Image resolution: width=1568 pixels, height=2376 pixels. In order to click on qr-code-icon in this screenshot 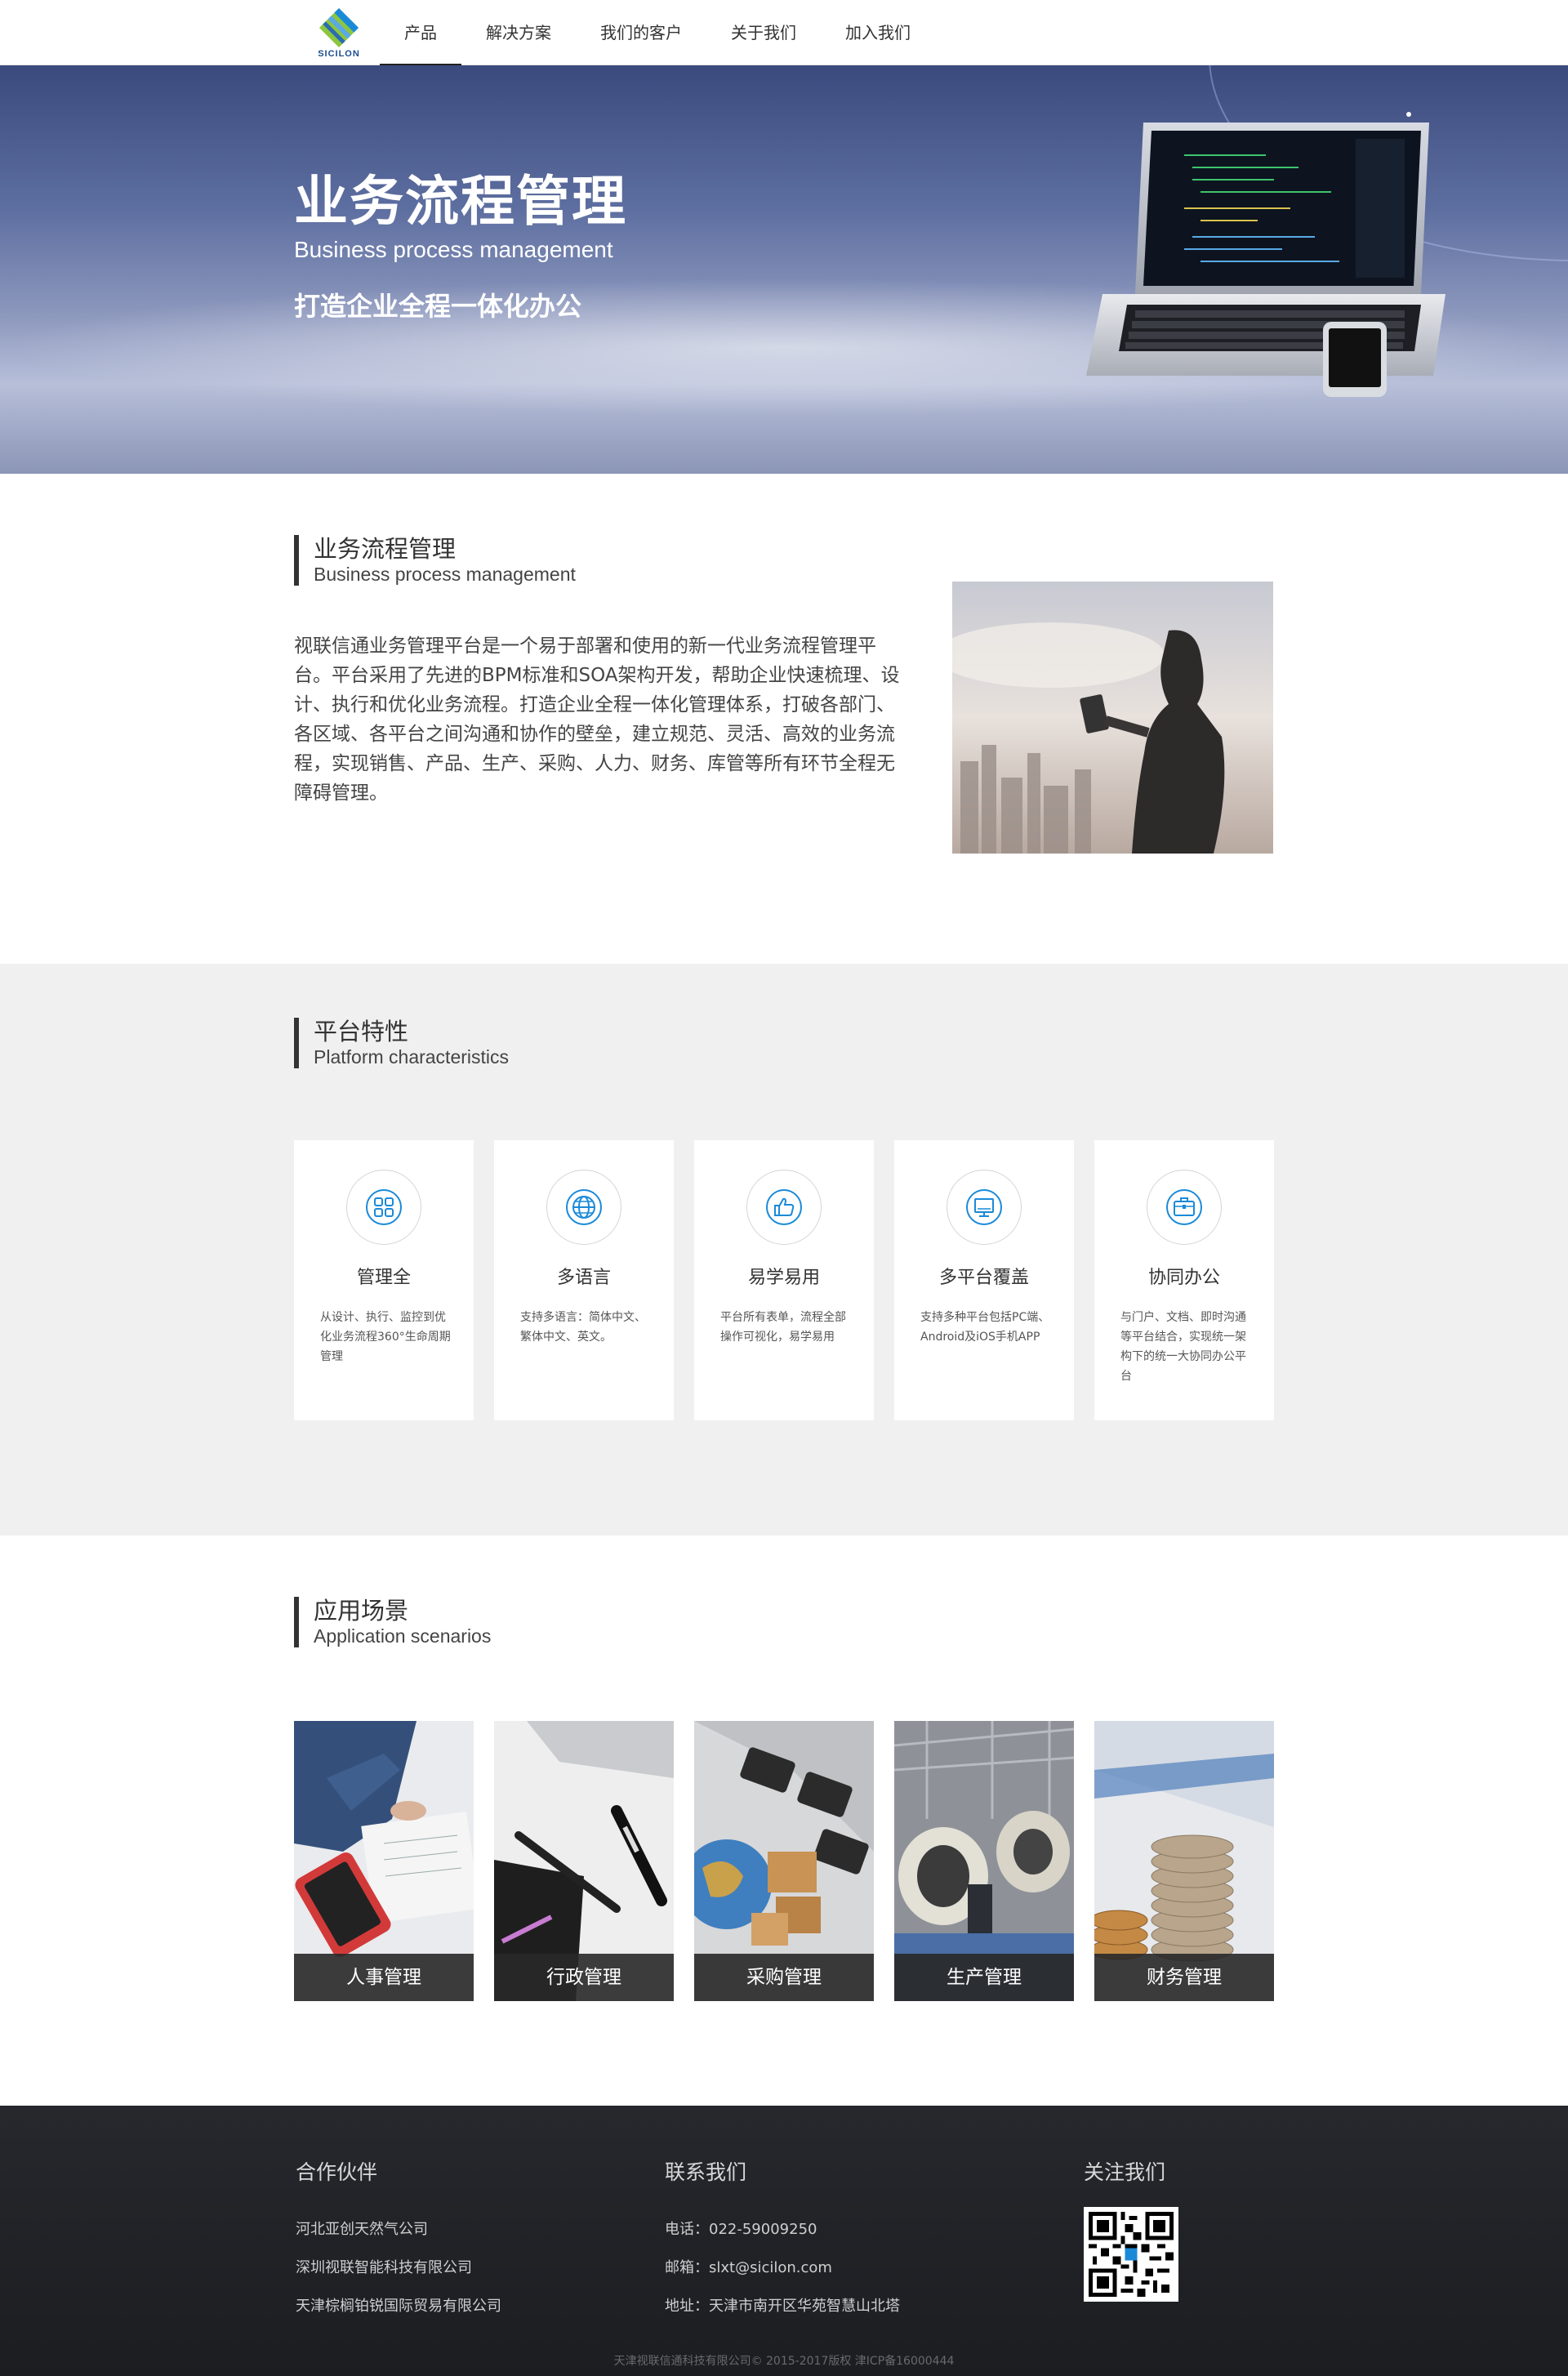, I will do `click(1131, 2254)`.